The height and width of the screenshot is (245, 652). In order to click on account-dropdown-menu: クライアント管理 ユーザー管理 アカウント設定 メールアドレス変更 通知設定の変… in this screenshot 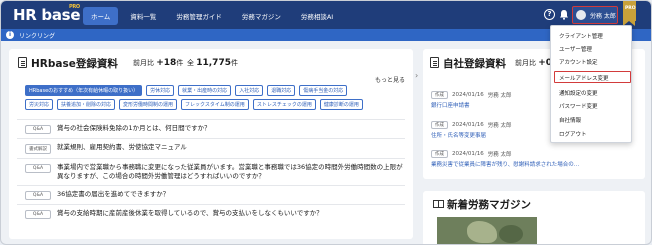, I will do `click(591, 84)`.